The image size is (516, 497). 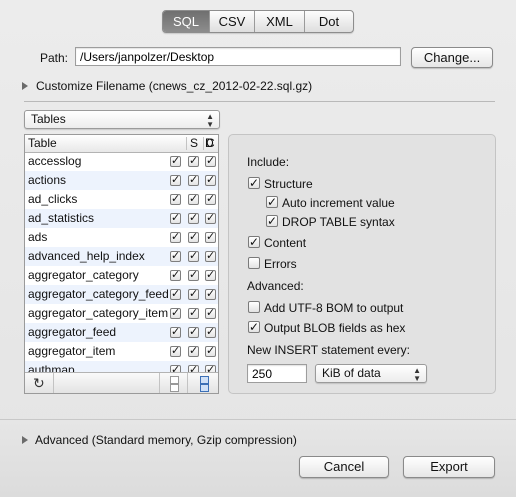 I want to click on table-row: aggregator_feed ✓ ✓ ✓, so click(x=121, y=332).